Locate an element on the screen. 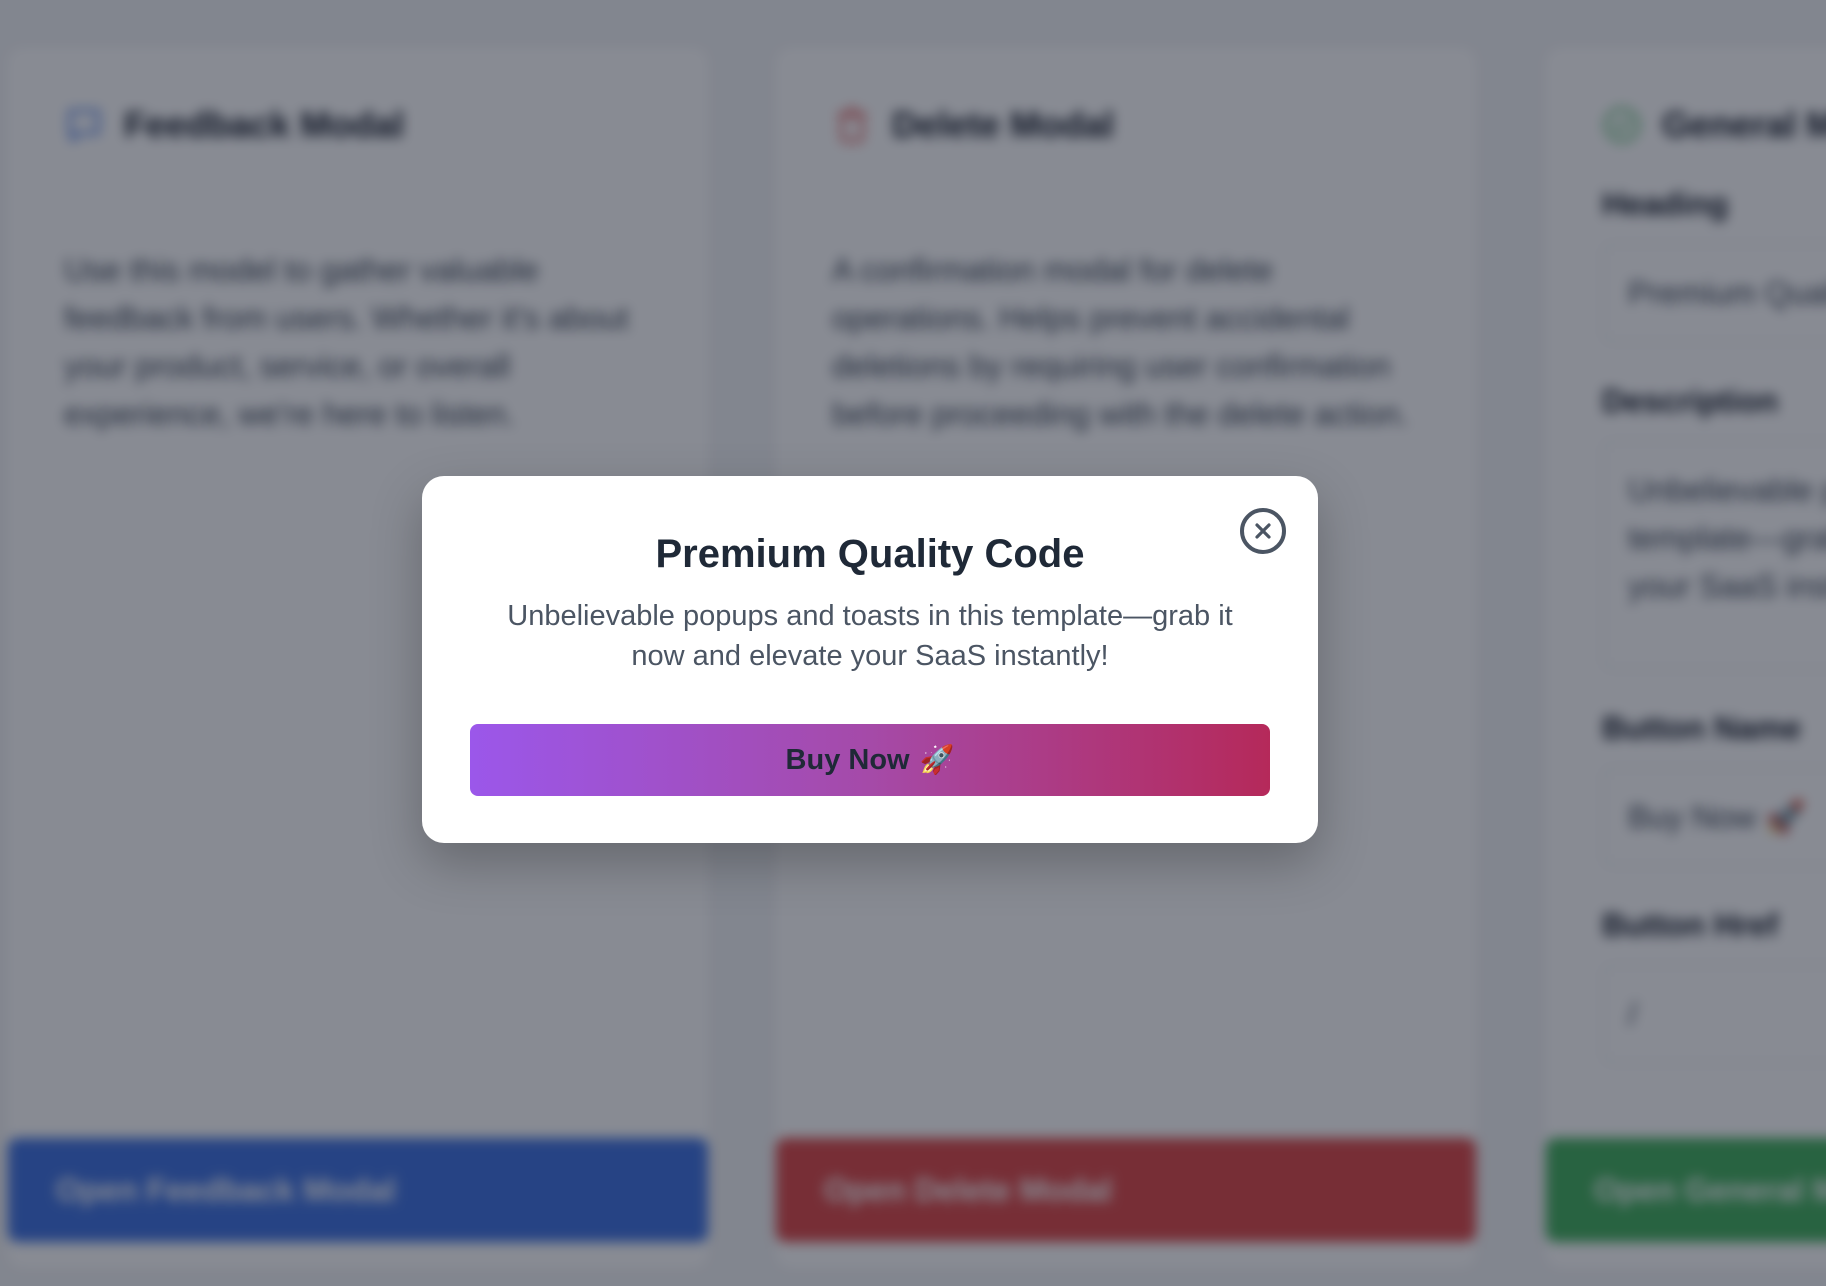  modal-title: Premium Quality Code is located at coordinates (870, 554).